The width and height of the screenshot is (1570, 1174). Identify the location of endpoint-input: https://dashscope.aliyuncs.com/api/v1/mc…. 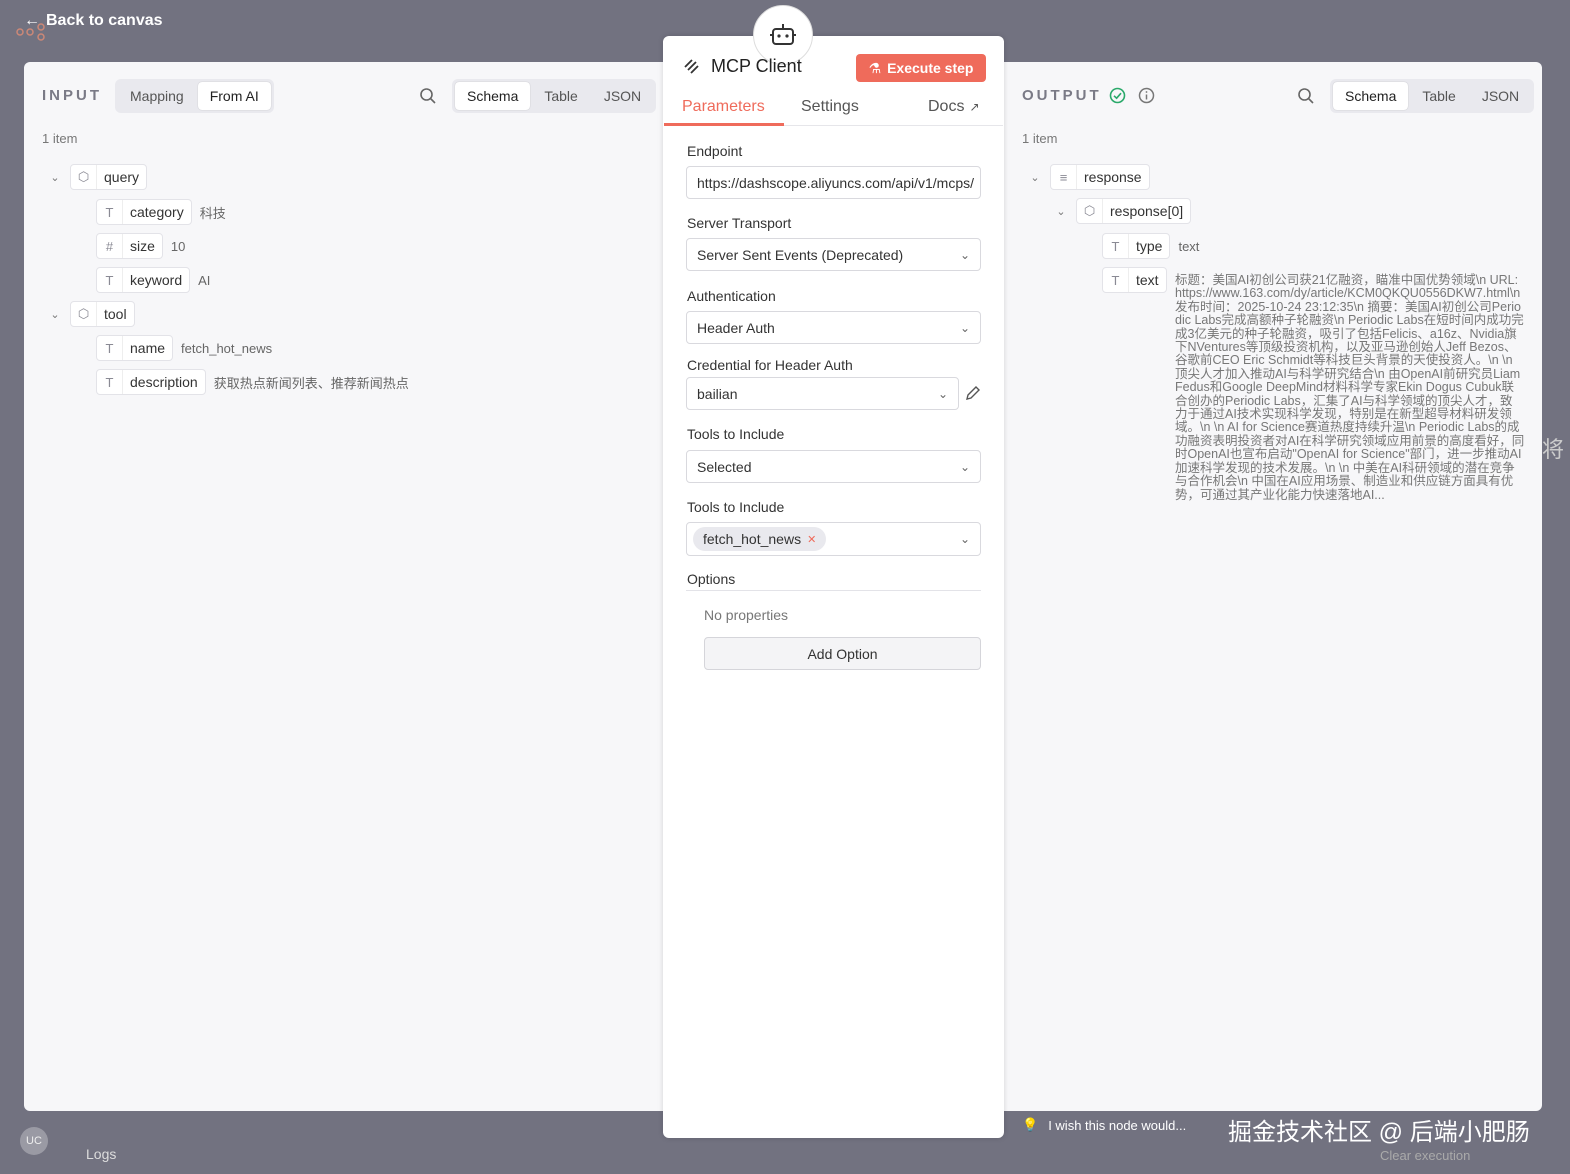
(833, 182).